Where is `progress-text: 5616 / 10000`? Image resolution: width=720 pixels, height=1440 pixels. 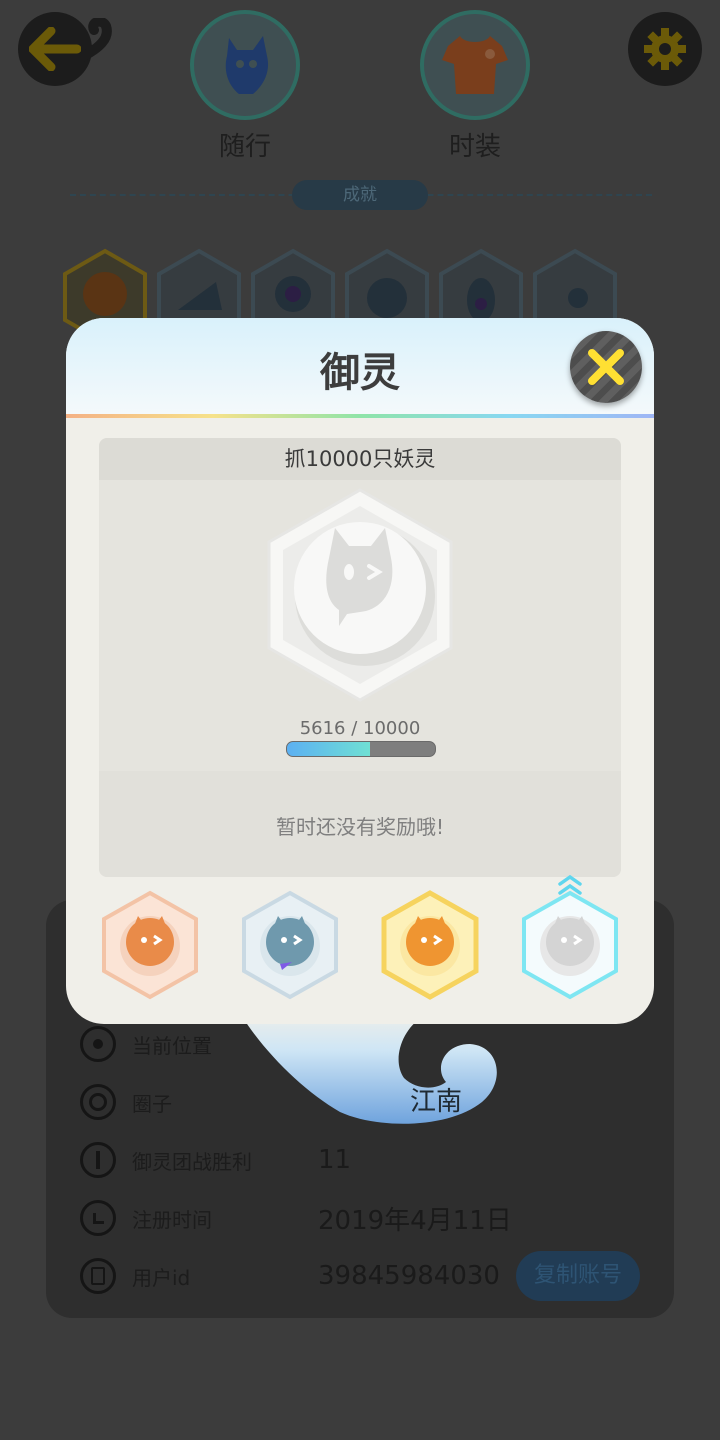
progress-text: 5616 / 10000 is located at coordinates (360, 728).